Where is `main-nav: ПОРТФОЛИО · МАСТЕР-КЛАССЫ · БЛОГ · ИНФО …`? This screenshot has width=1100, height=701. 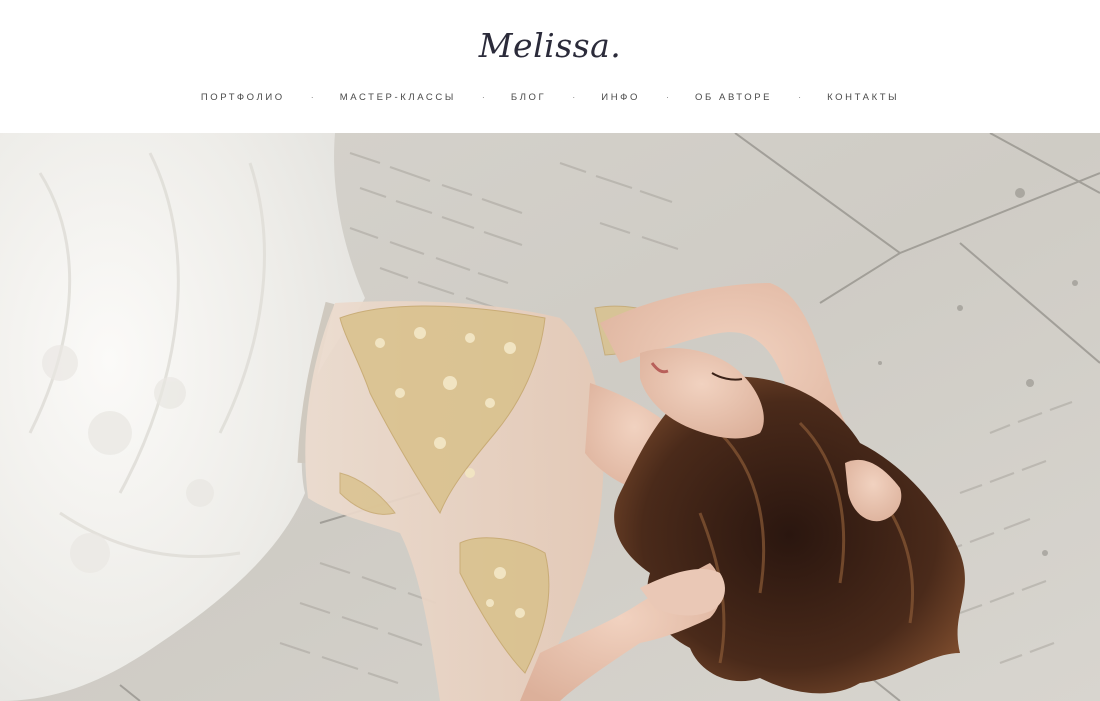
main-nav: ПОРТФОЛИО · МАСТЕР-КЛАССЫ · БЛОГ · ИНФО … is located at coordinates (550, 97).